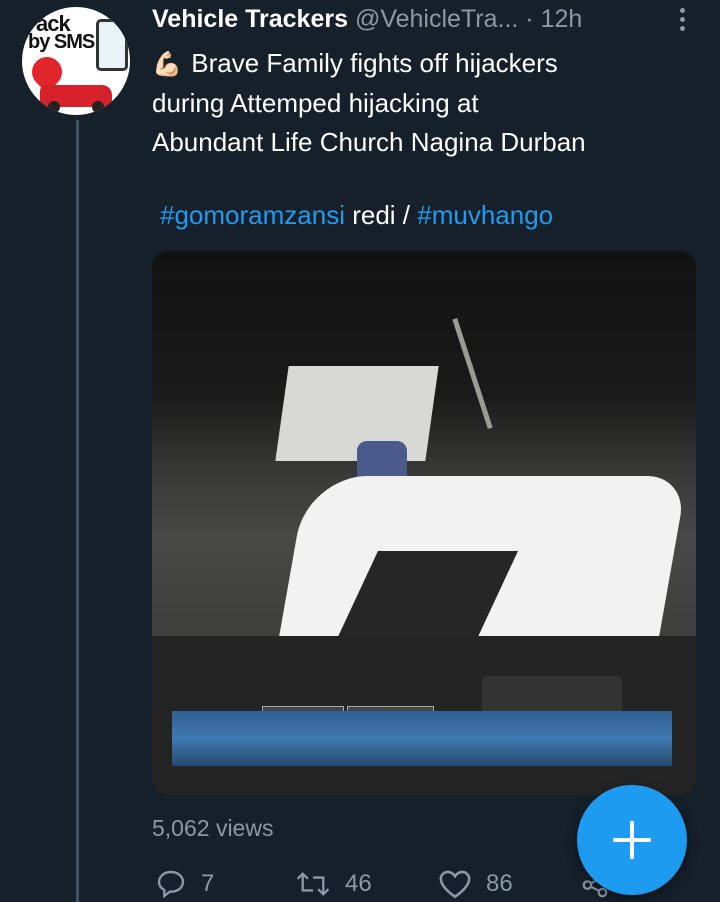 Image resolution: width=720 pixels, height=902 pixels. I want to click on dvr-panel, so click(424, 715).